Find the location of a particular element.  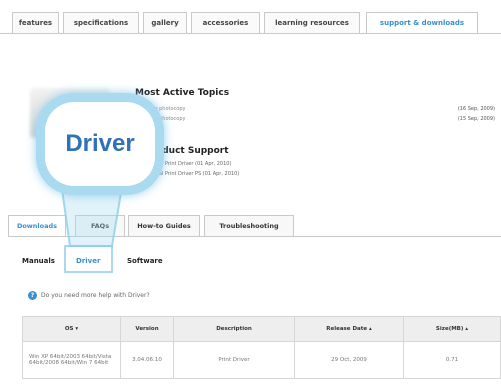

nav-divider is located at coordinates (250, 33).